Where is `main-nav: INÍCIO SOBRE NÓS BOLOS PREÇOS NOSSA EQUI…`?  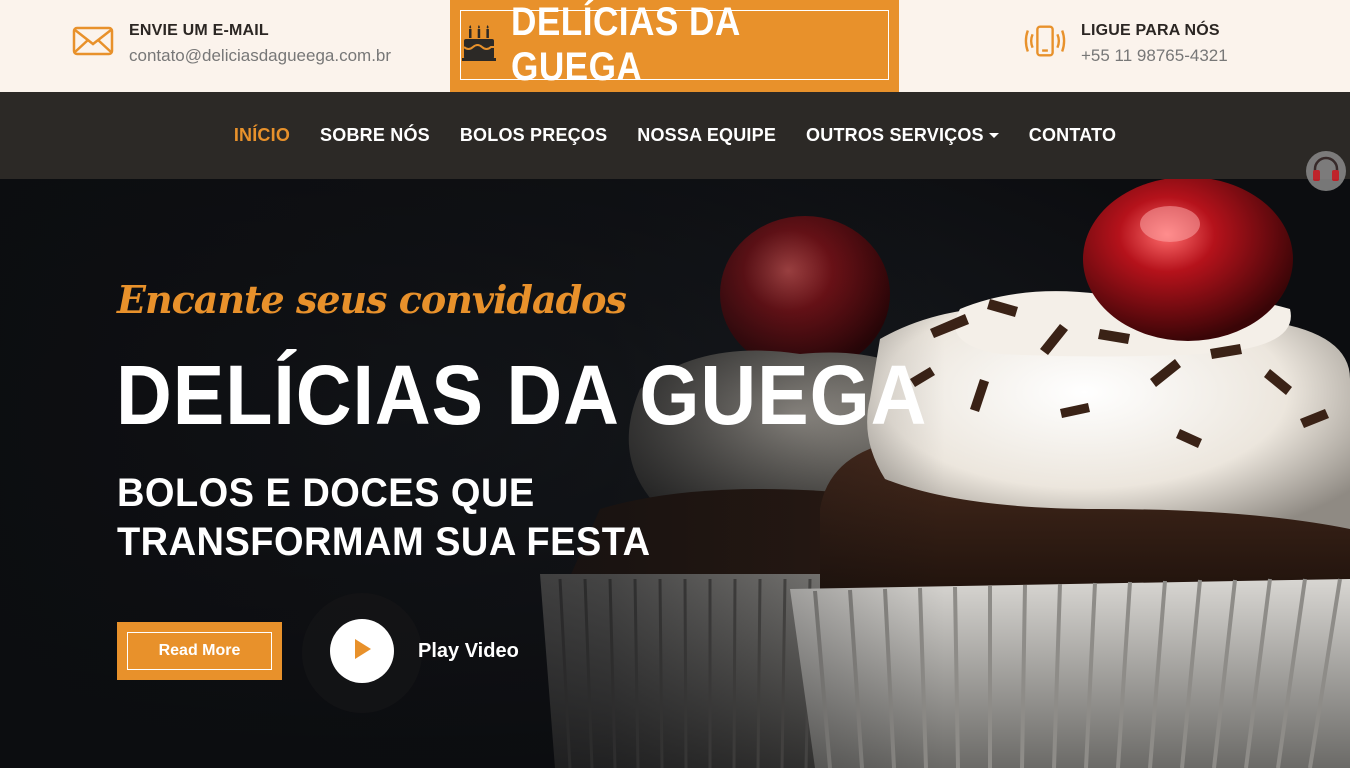
main-nav: INÍCIO SOBRE NÓS BOLOS PREÇOS NOSSA EQUI… is located at coordinates (675, 135).